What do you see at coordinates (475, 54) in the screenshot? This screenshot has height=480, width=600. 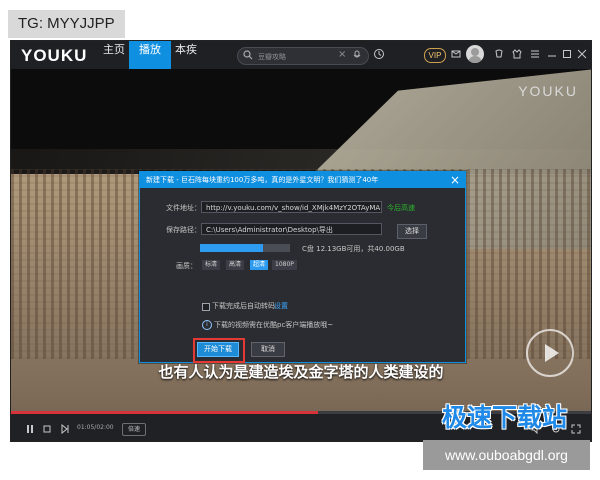 I see `avatar` at bounding box center [475, 54].